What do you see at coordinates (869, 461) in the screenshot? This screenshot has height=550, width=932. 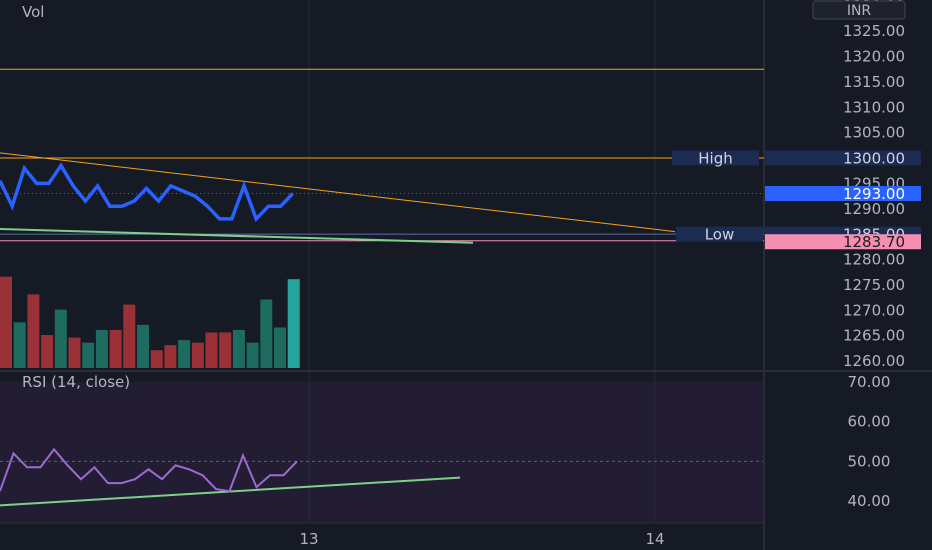 I see `rsi-tick-label: 50.00` at bounding box center [869, 461].